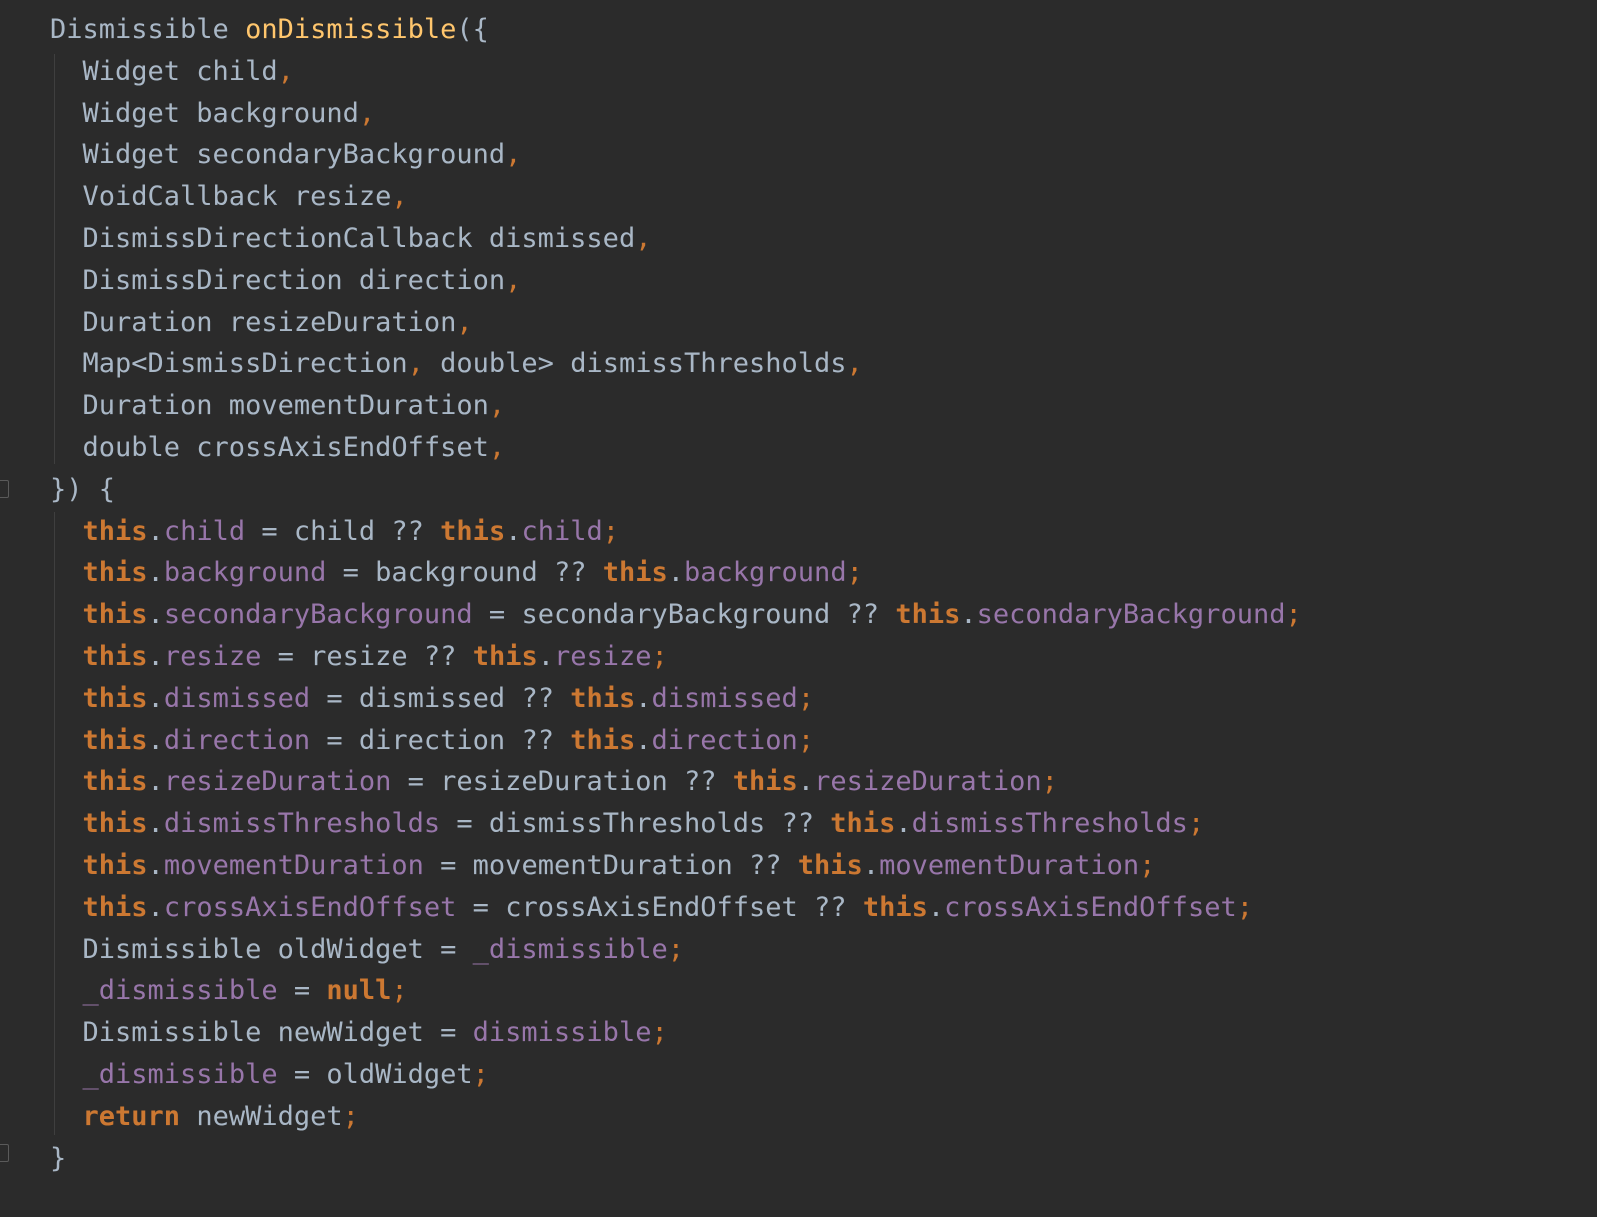 This screenshot has width=1597, height=1217. What do you see at coordinates (83, 489) in the screenshot?
I see `code-token: }) {` at bounding box center [83, 489].